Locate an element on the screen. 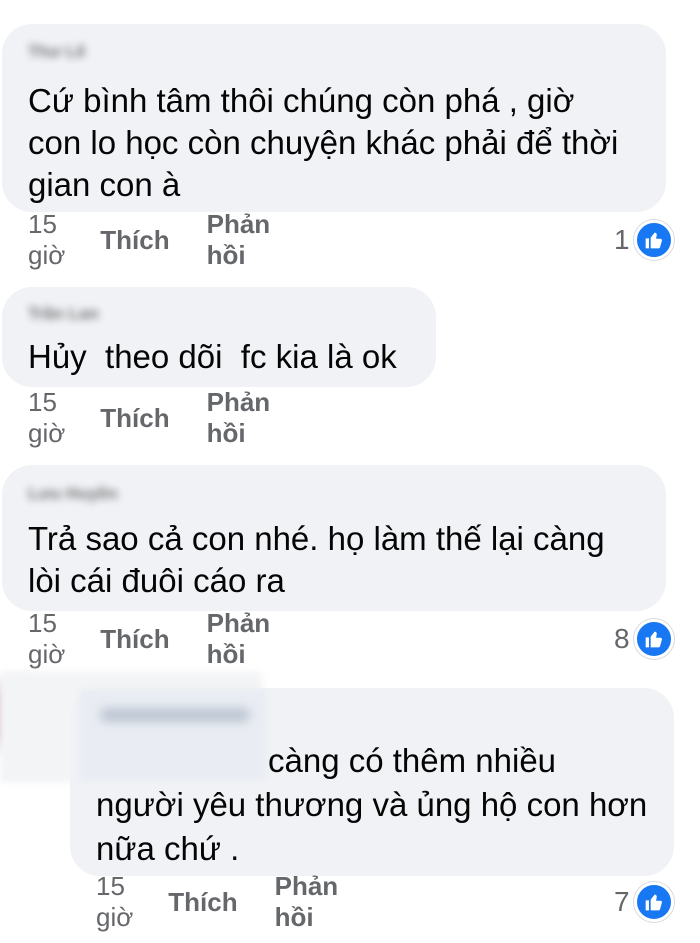 Image resolution: width=700 pixels, height=943 pixels. reaction-summary: 7 is located at coordinates (644, 902).